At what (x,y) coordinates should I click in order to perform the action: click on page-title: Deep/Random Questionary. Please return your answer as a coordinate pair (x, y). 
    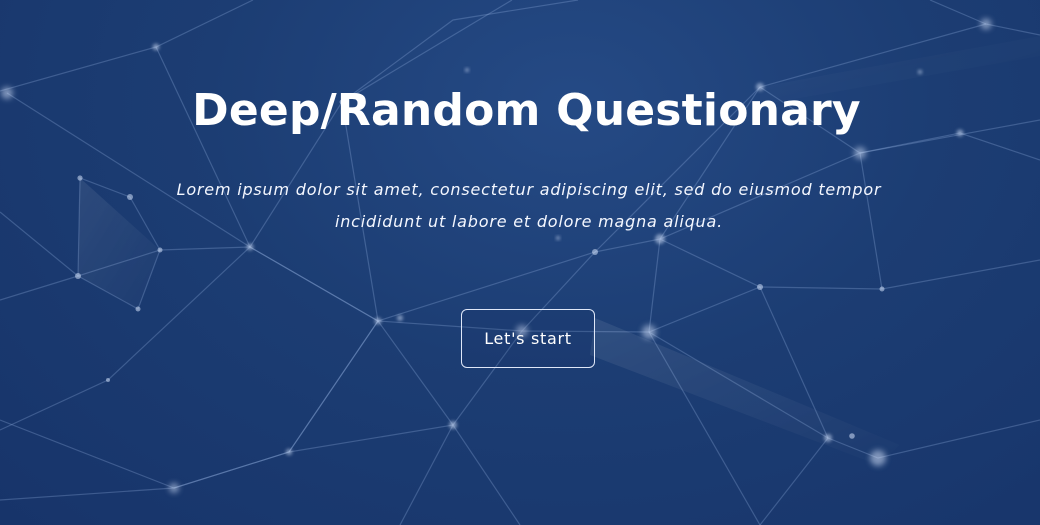
    Looking at the image, I should click on (526, 110).